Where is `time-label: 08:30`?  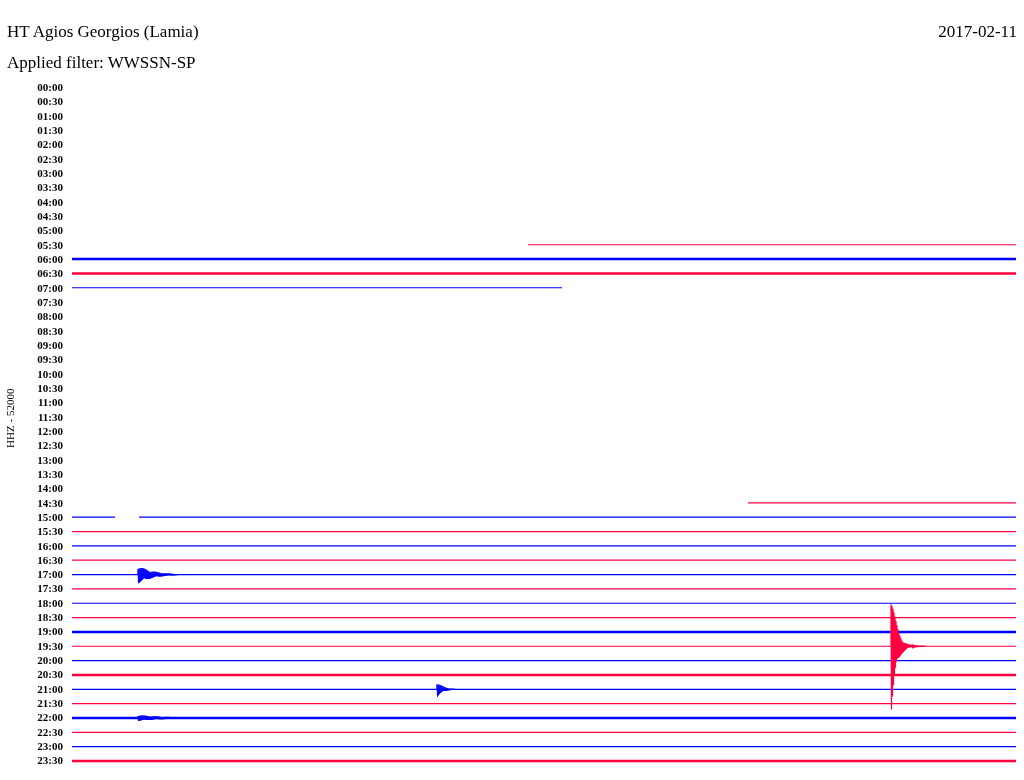 time-label: 08:30 is located at coordinates (50, 330).